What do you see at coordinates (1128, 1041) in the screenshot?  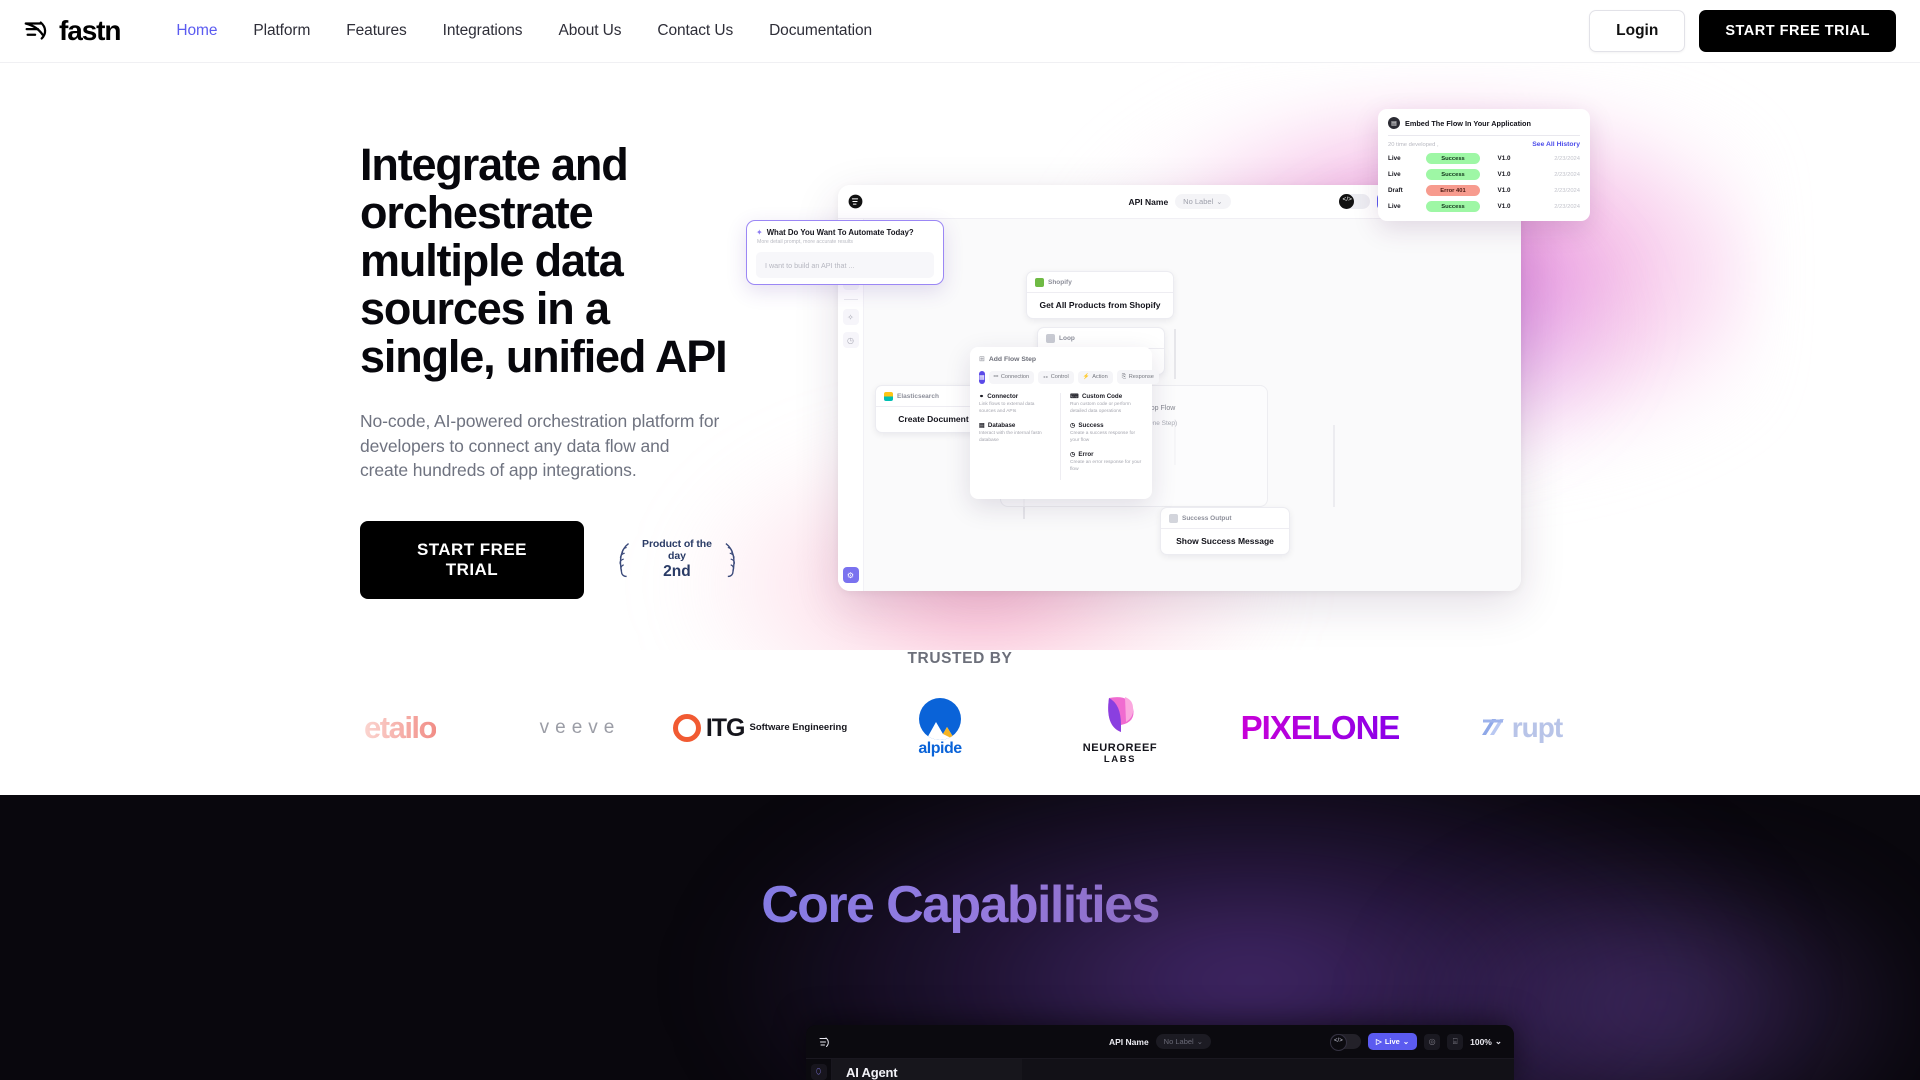 I see `api-name-label-dark: API Name` at bounding box center [1128, 1041].